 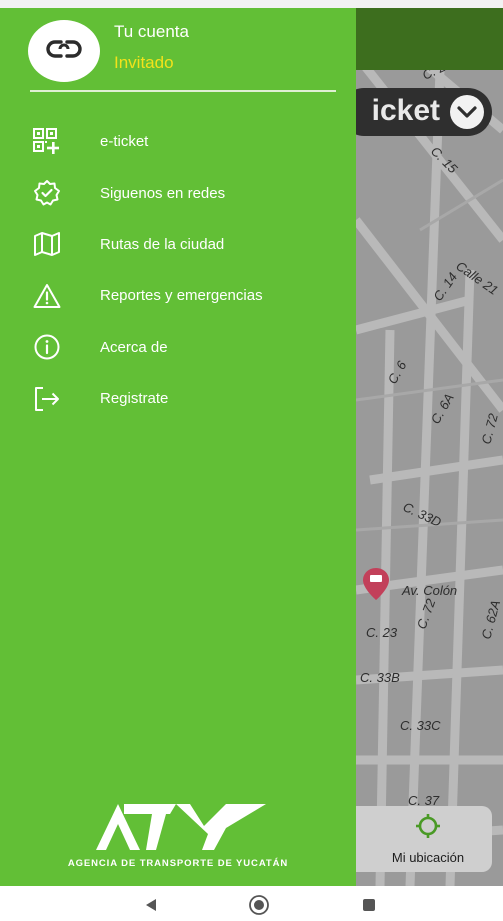 I want to click on aty-brand: AGENCIA DE TRANSPORTE DE YUCATÁN, so click(x=178, y=838).